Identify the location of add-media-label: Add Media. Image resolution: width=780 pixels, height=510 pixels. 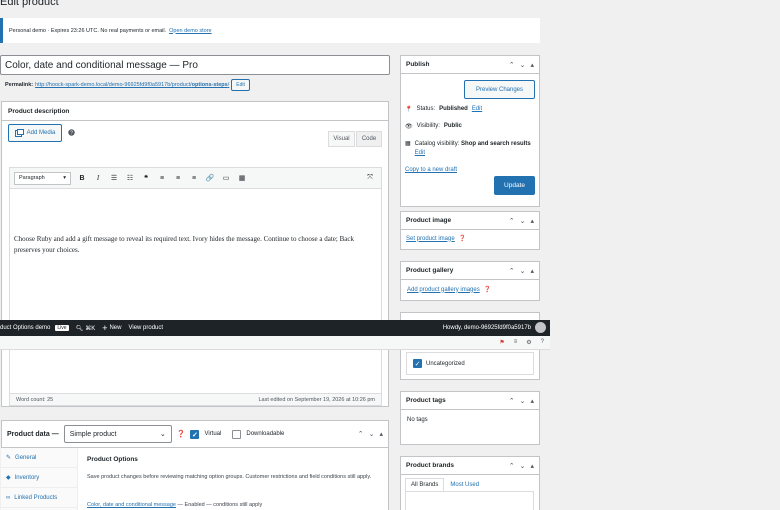
(41, 133).